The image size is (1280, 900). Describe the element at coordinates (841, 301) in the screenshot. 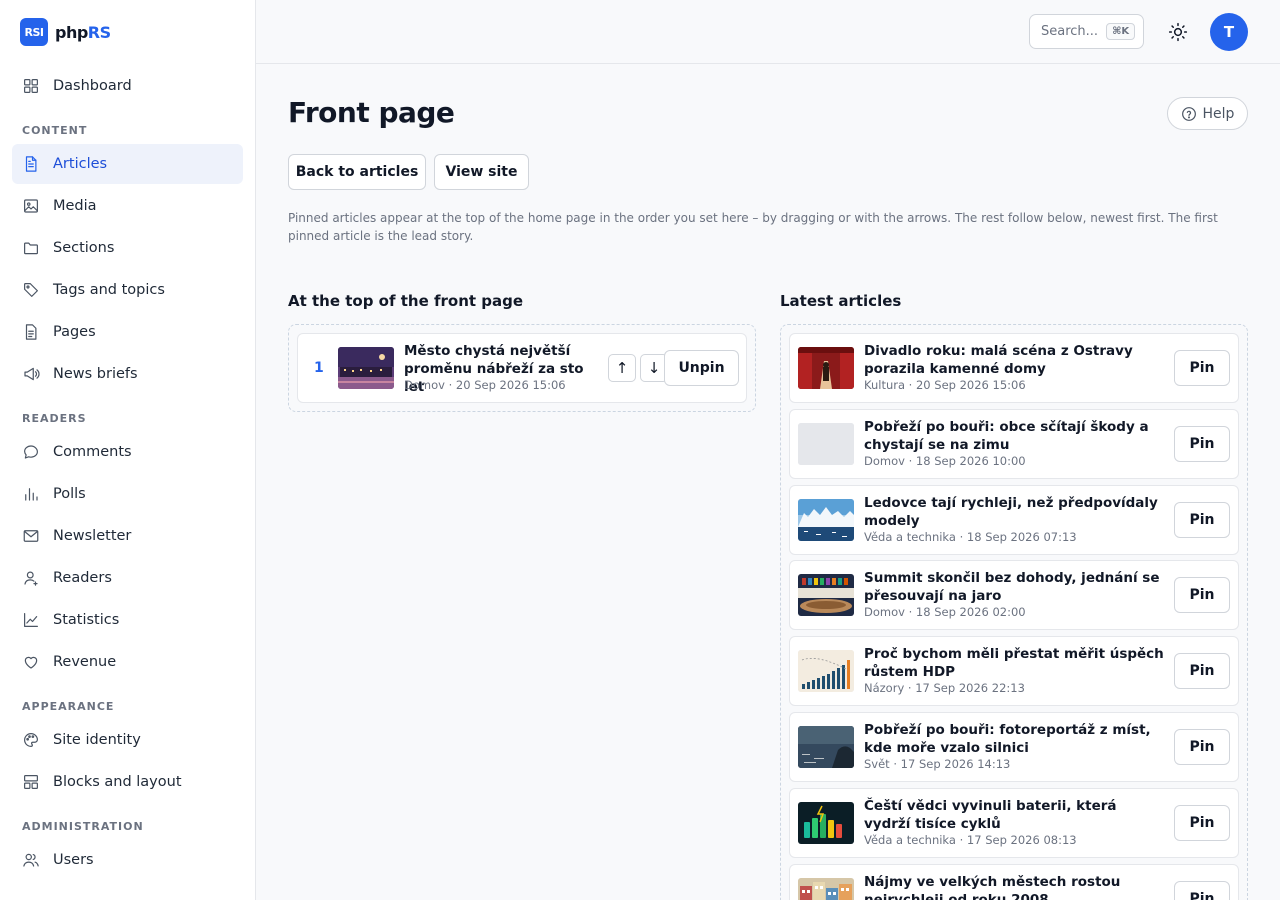

I see `latest-heading: Latest articles` at that location.